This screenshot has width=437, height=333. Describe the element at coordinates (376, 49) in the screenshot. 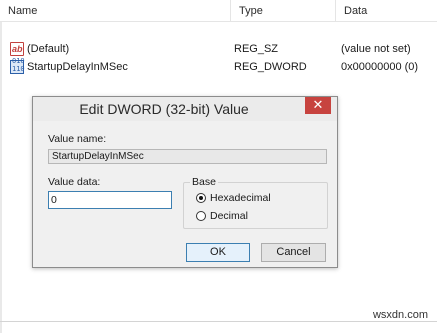

I see `value-data: (value not set)` at that location.